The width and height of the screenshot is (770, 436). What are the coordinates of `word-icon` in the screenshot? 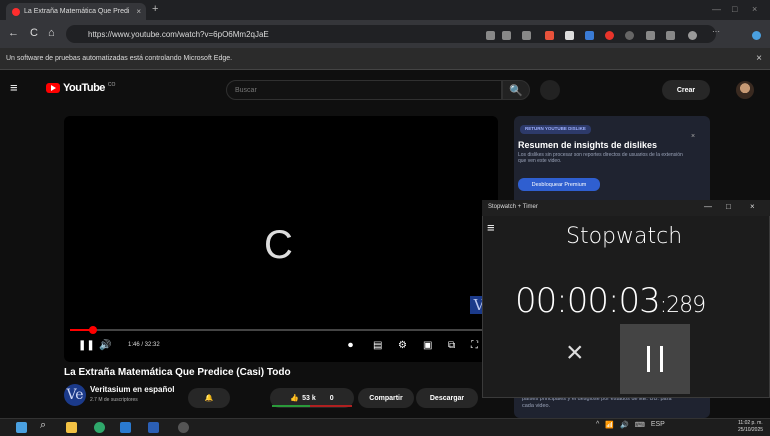 It's located at (153, 427).